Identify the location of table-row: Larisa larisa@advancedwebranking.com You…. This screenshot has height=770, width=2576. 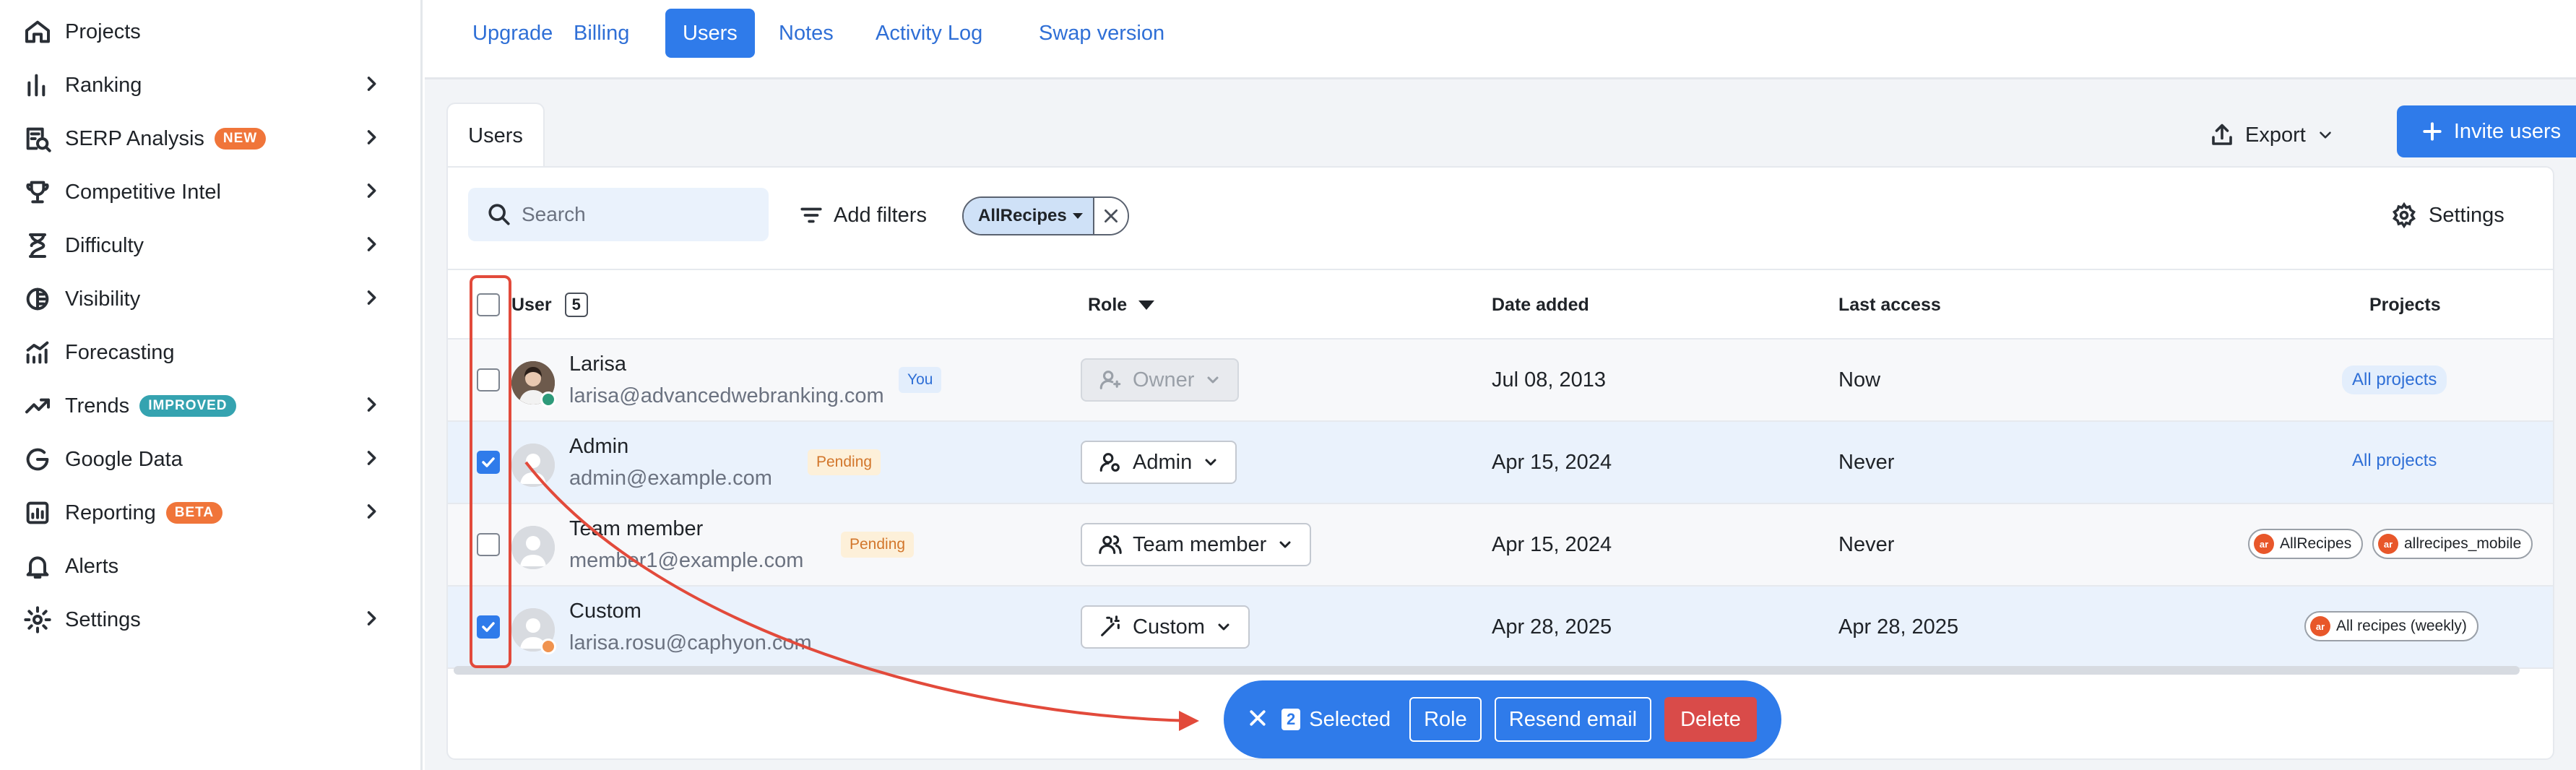
(1500, 380).